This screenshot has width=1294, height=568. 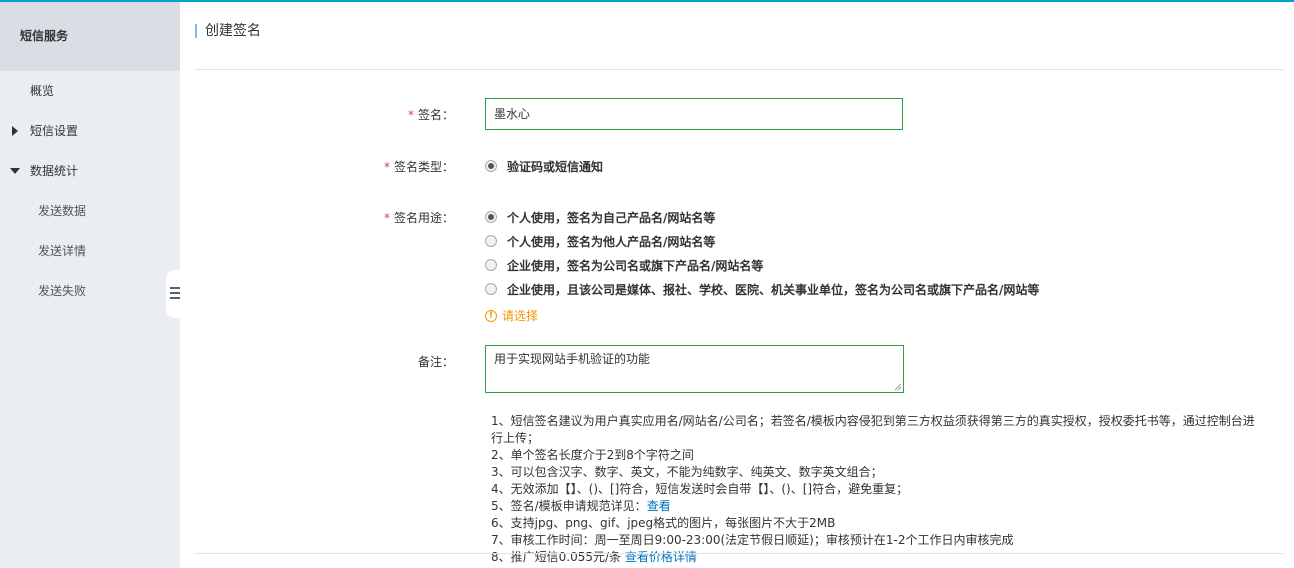 I want to click on signature-type-option: 验证码或短信通知, so click(x=544, y=167).